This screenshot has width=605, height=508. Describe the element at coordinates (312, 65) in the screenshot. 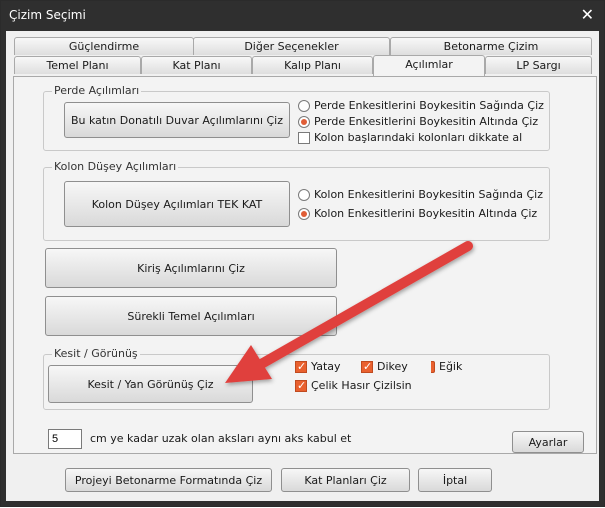

I see `tab-kalip-plani: Kalıp Planı` at that location.